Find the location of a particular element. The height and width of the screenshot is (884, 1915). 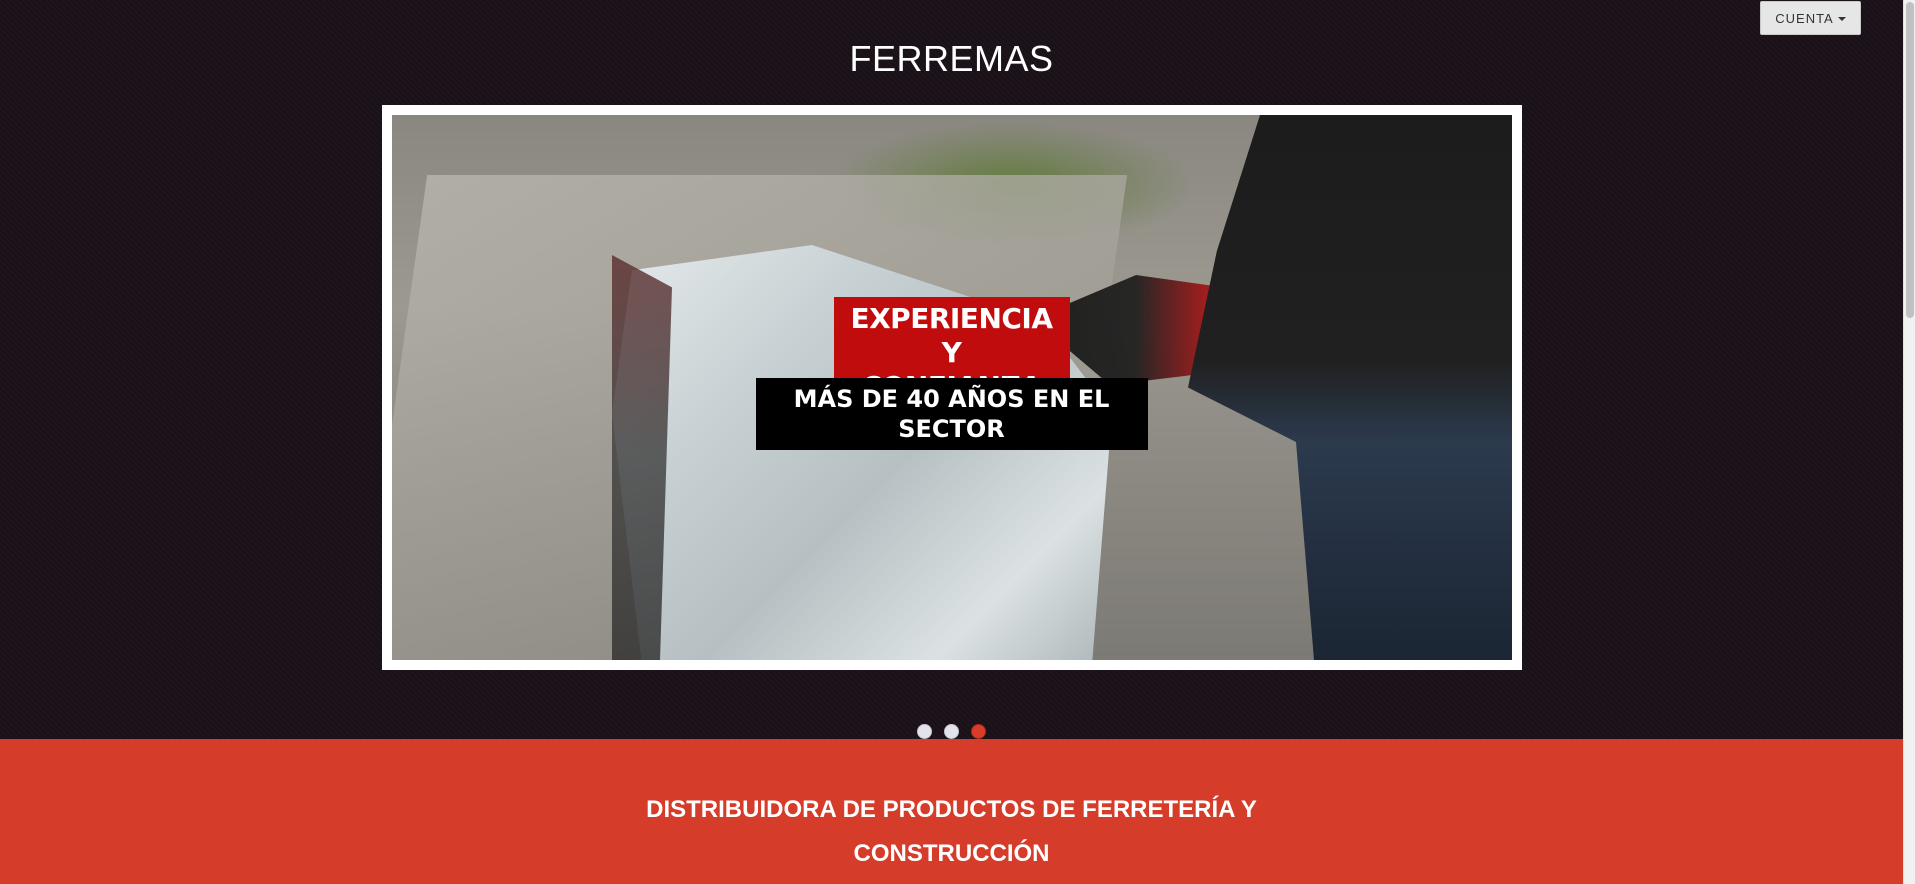

carousel-indicators is located at coordinates (951, 731).